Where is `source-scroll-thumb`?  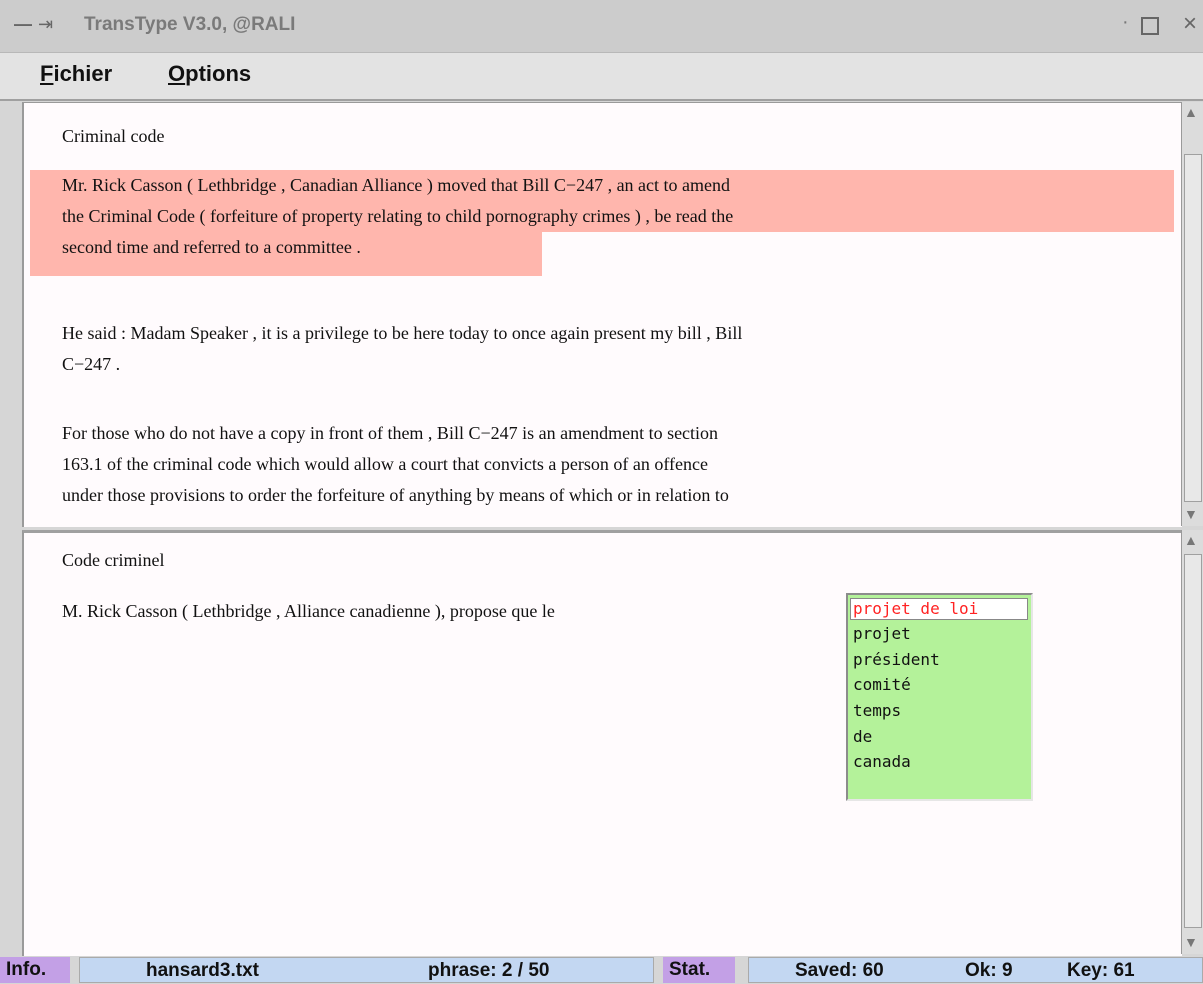
source-scroll-thumb is located at coordinates (1193, 328).